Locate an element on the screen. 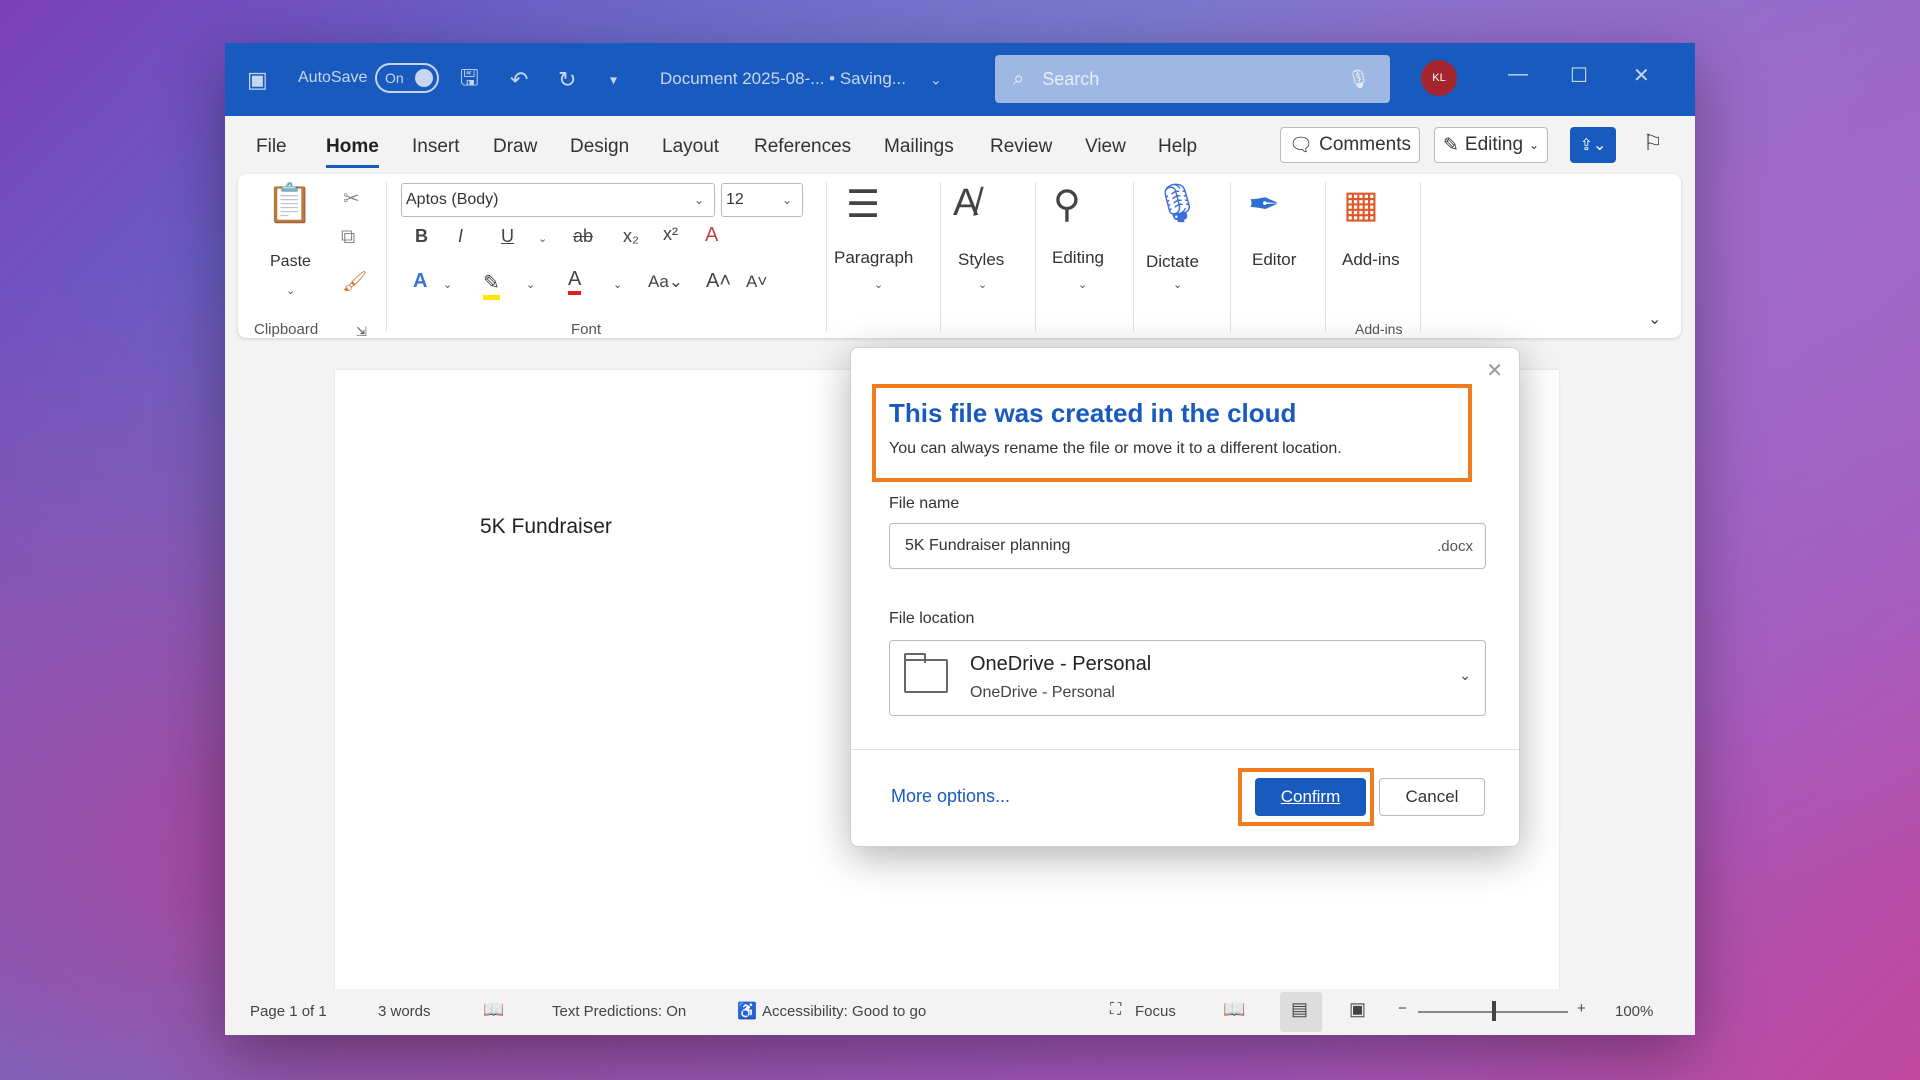 The width and height of the screenshot is (1920, 1080). styles-label: Styles is located at coordinates (981, 260).